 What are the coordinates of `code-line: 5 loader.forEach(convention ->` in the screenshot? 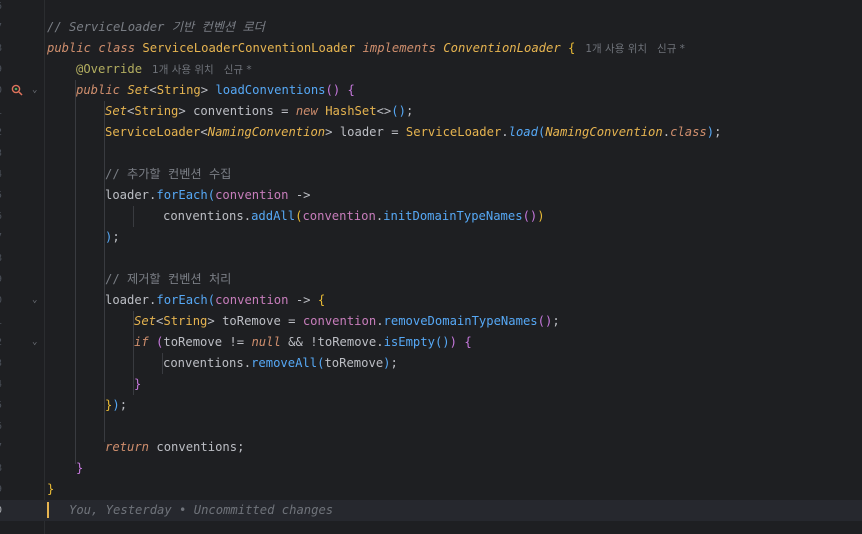 It's located at (431, 195).